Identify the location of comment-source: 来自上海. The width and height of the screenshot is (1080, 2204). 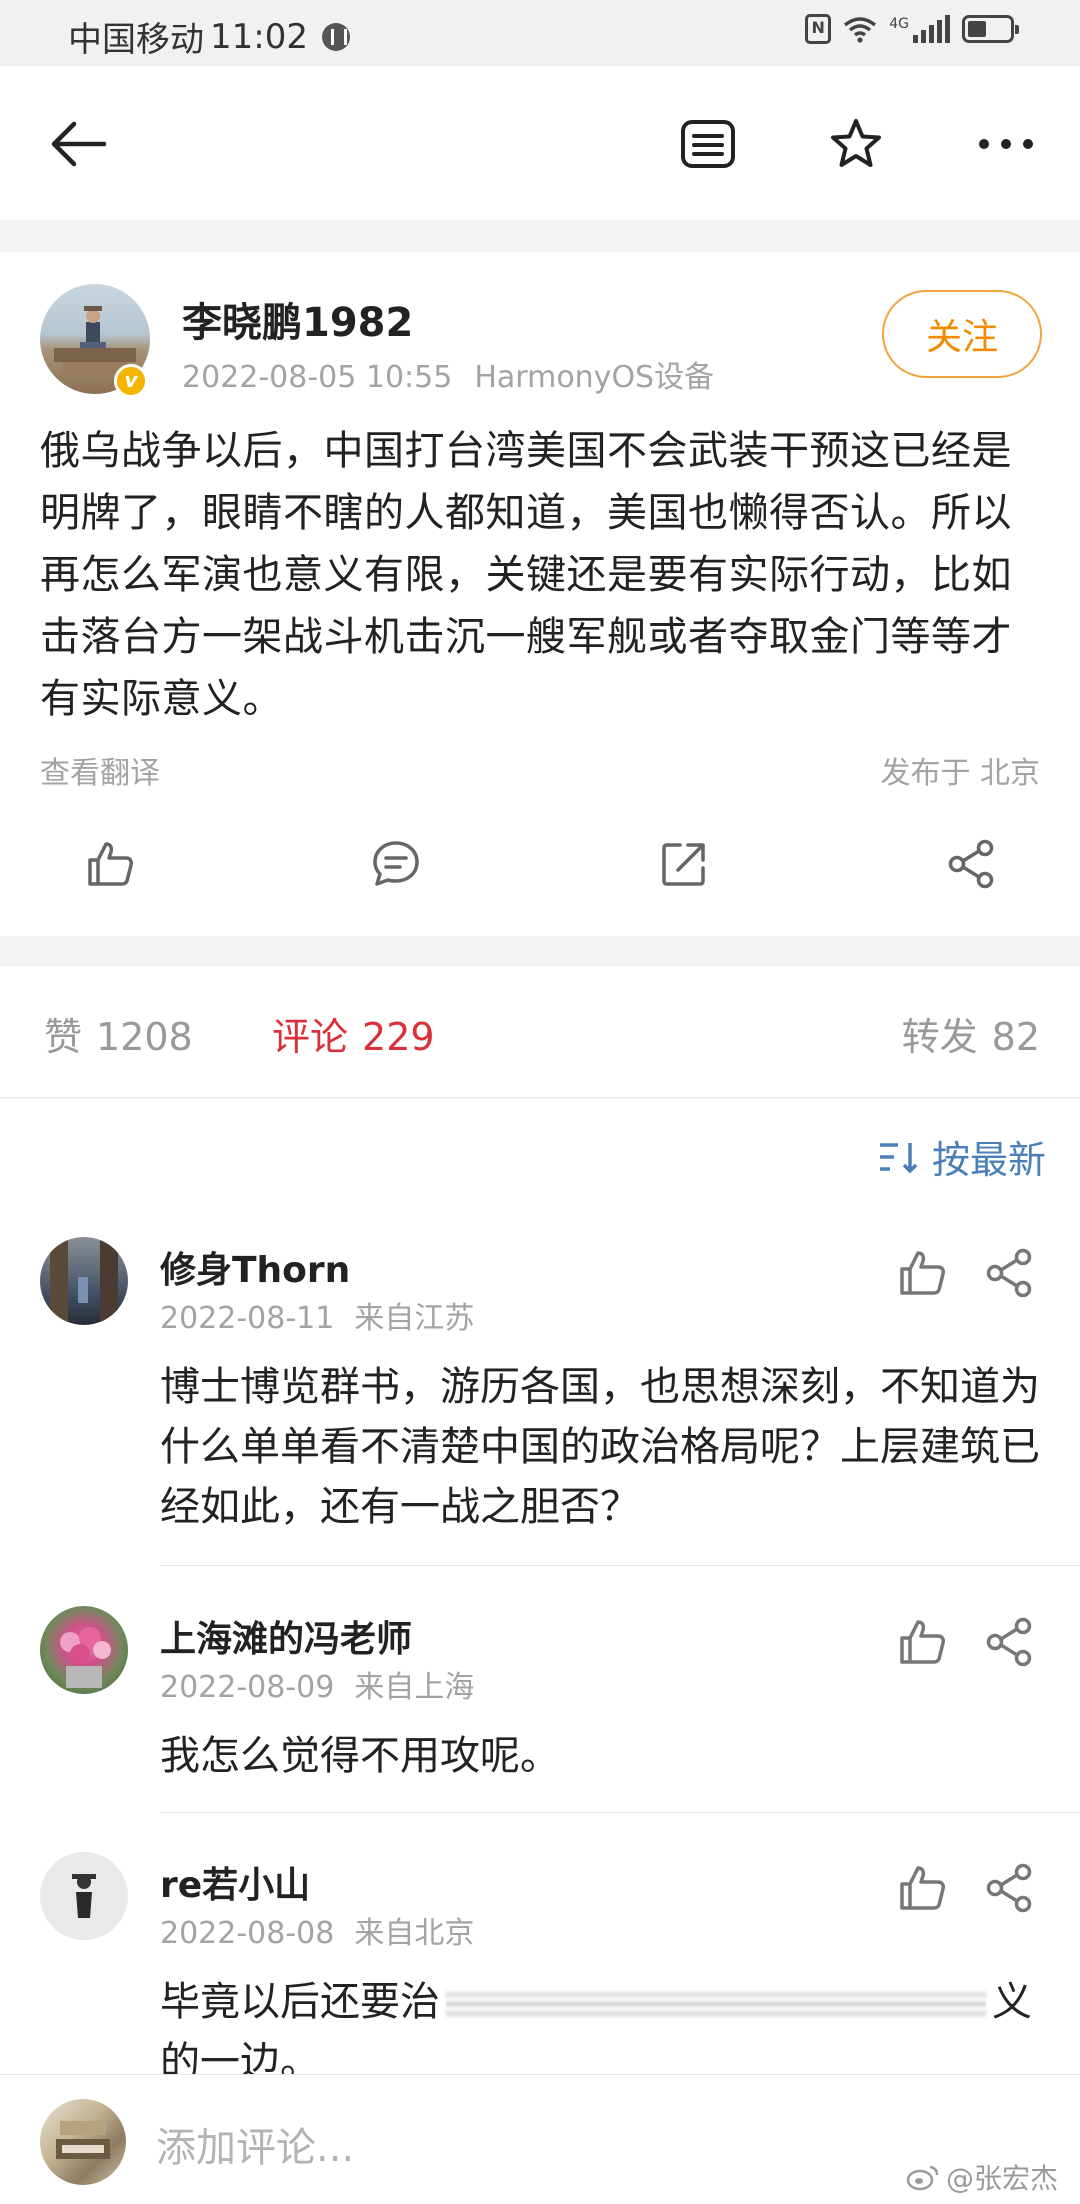
(414, 1687).